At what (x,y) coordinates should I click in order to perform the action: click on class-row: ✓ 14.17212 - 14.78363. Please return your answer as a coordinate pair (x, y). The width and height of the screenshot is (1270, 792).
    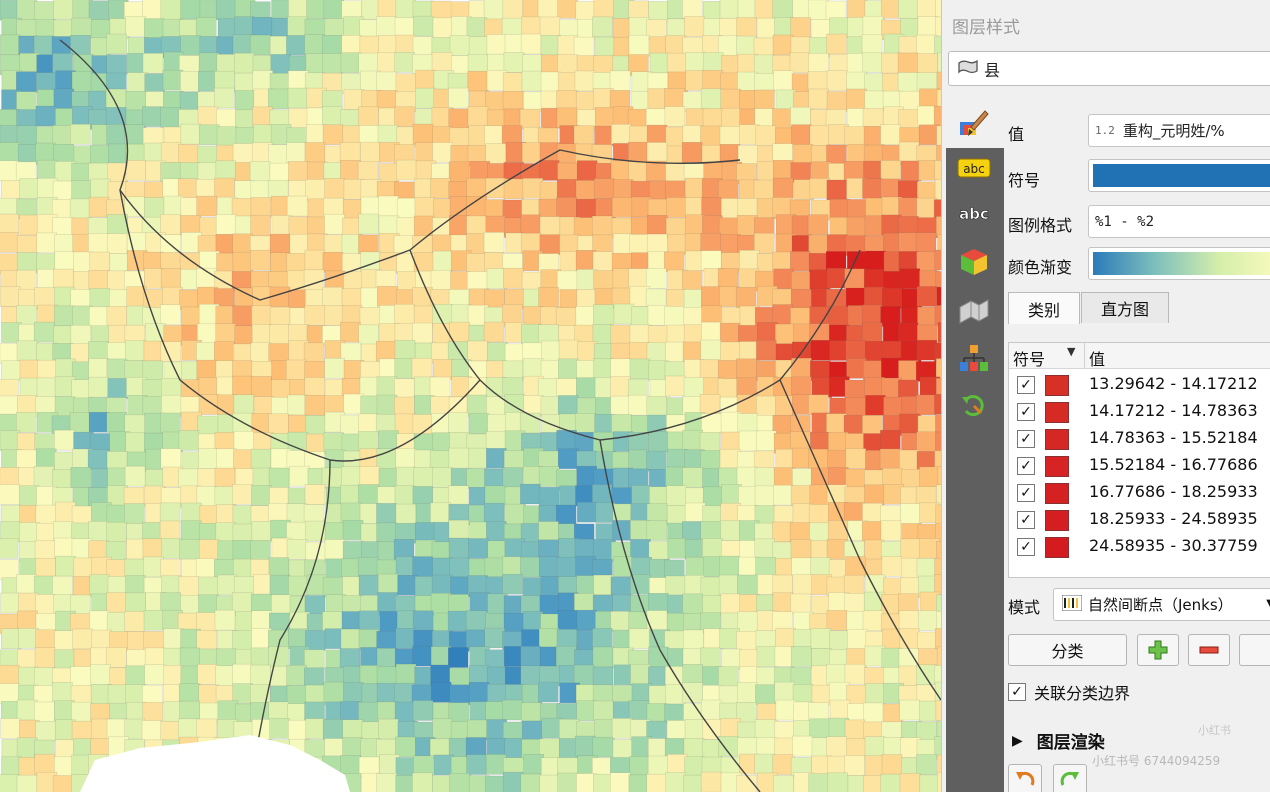
    Looking at the image, I should click on (1139, 411).